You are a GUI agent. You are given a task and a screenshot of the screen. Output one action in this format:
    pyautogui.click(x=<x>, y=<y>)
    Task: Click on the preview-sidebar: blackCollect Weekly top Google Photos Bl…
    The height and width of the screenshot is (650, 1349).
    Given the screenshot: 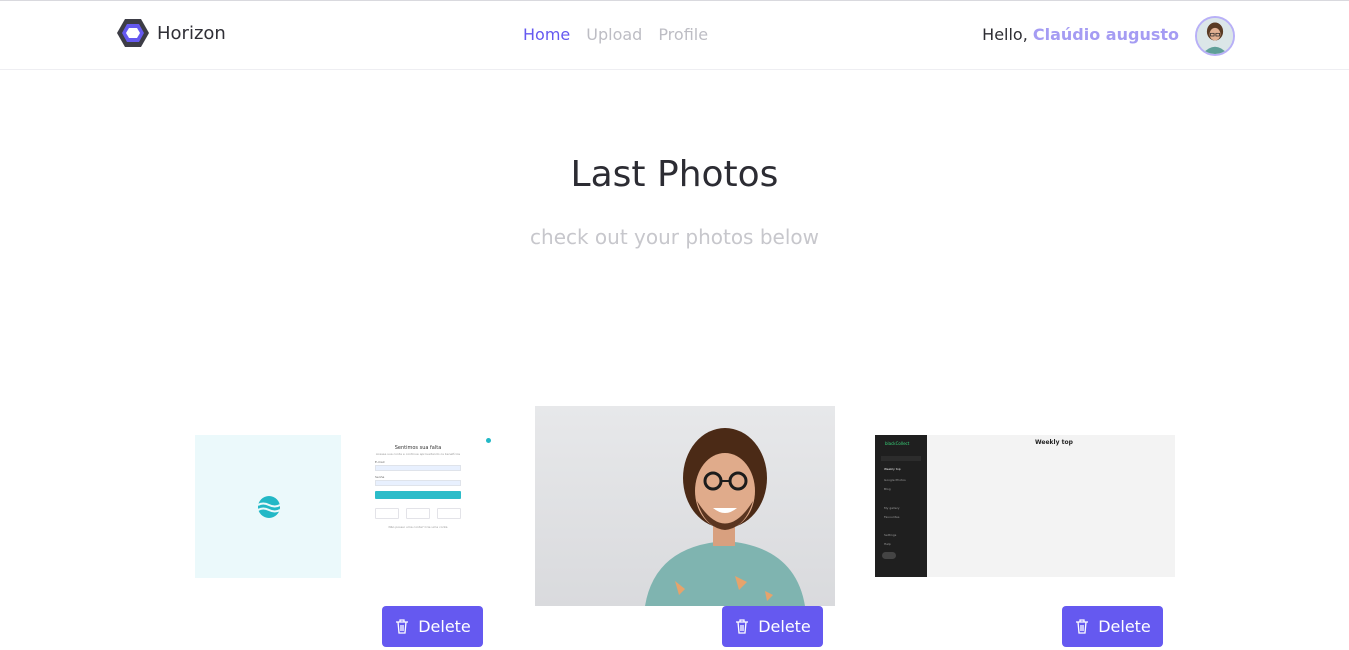 What is the action you would take?
    pyautogui.click(x=901, y=506)
    